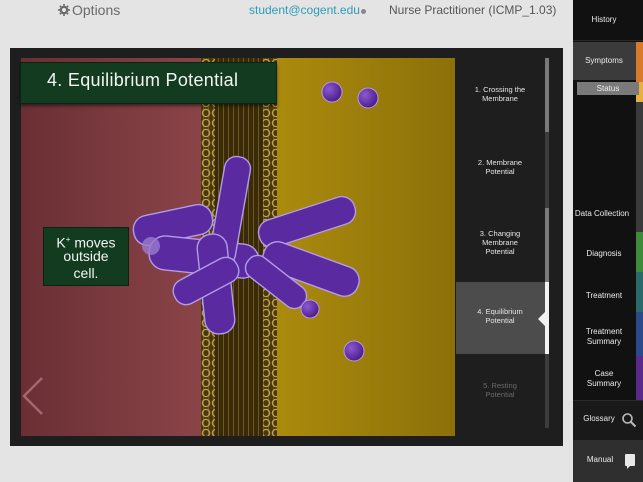  I want to click on sidebar-item-case-summary: Case Summary, so click(604, 379).